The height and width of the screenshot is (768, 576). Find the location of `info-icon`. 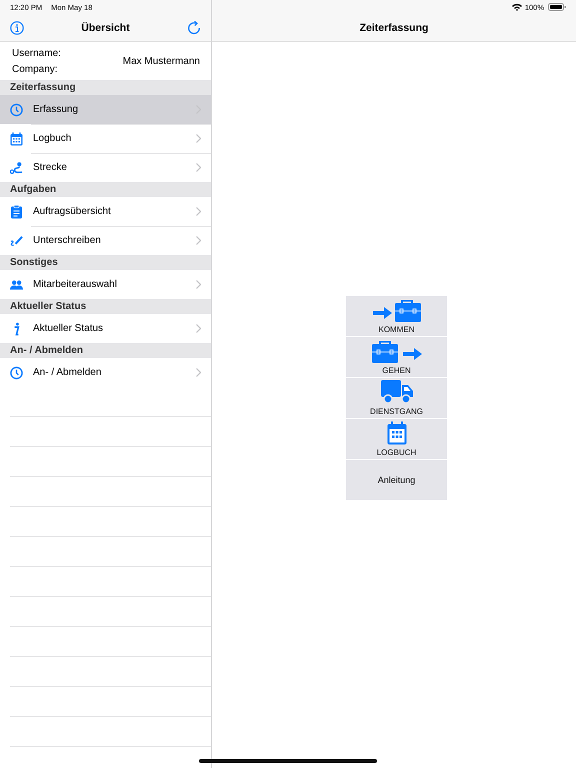

info-icon is located at coordinates (17, 27).